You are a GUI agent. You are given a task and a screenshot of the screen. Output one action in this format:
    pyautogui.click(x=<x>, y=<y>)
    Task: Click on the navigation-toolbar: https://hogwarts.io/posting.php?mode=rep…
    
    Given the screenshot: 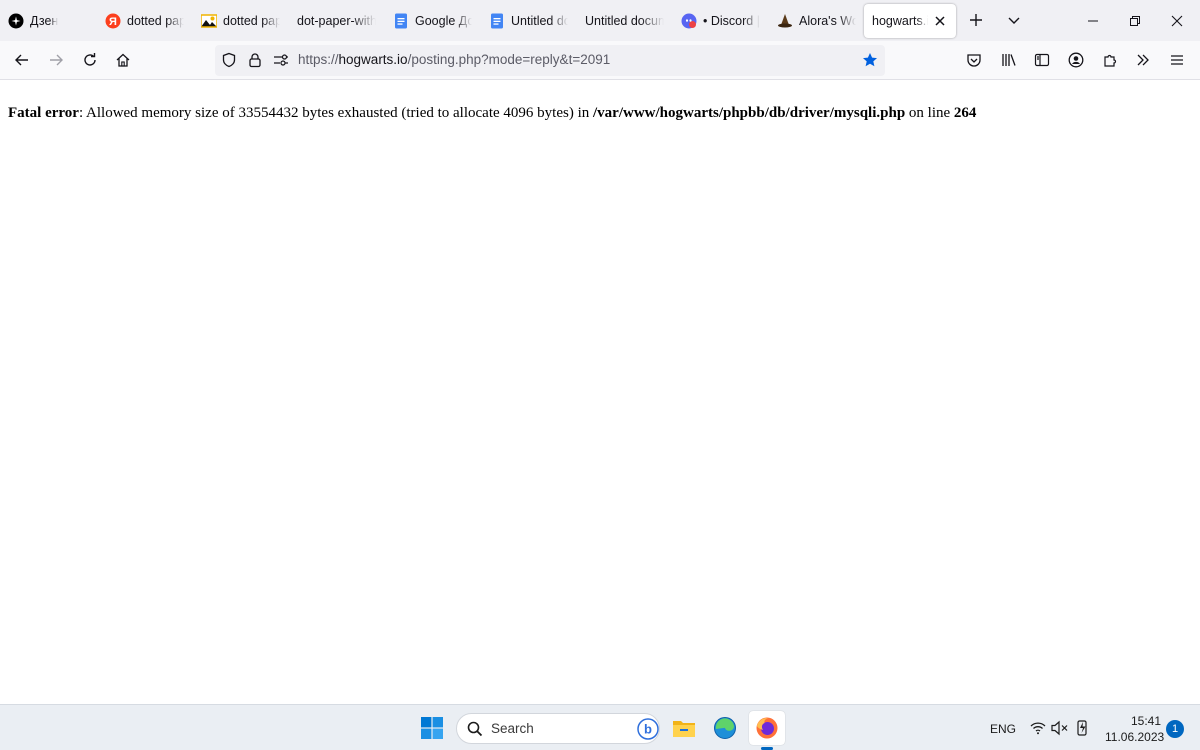 What is the action you would take?
    pyautogui.click(x=600, y=60)
    